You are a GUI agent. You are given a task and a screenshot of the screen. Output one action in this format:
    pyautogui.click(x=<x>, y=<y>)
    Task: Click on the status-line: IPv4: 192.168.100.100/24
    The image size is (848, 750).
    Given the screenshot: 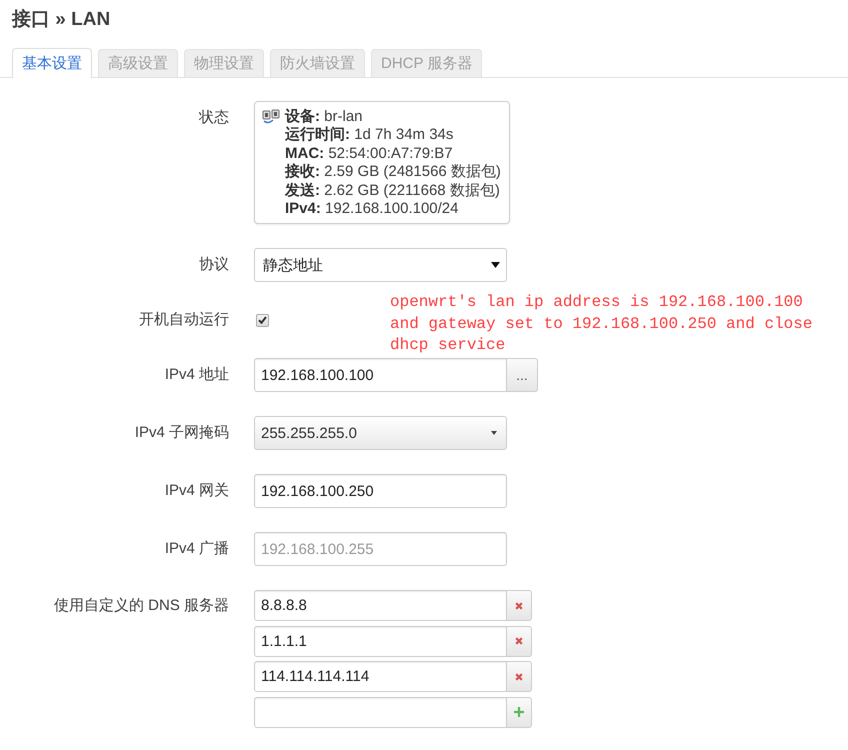 What is the action you would take?
    pyautogui.click(x=372, y=209)
    